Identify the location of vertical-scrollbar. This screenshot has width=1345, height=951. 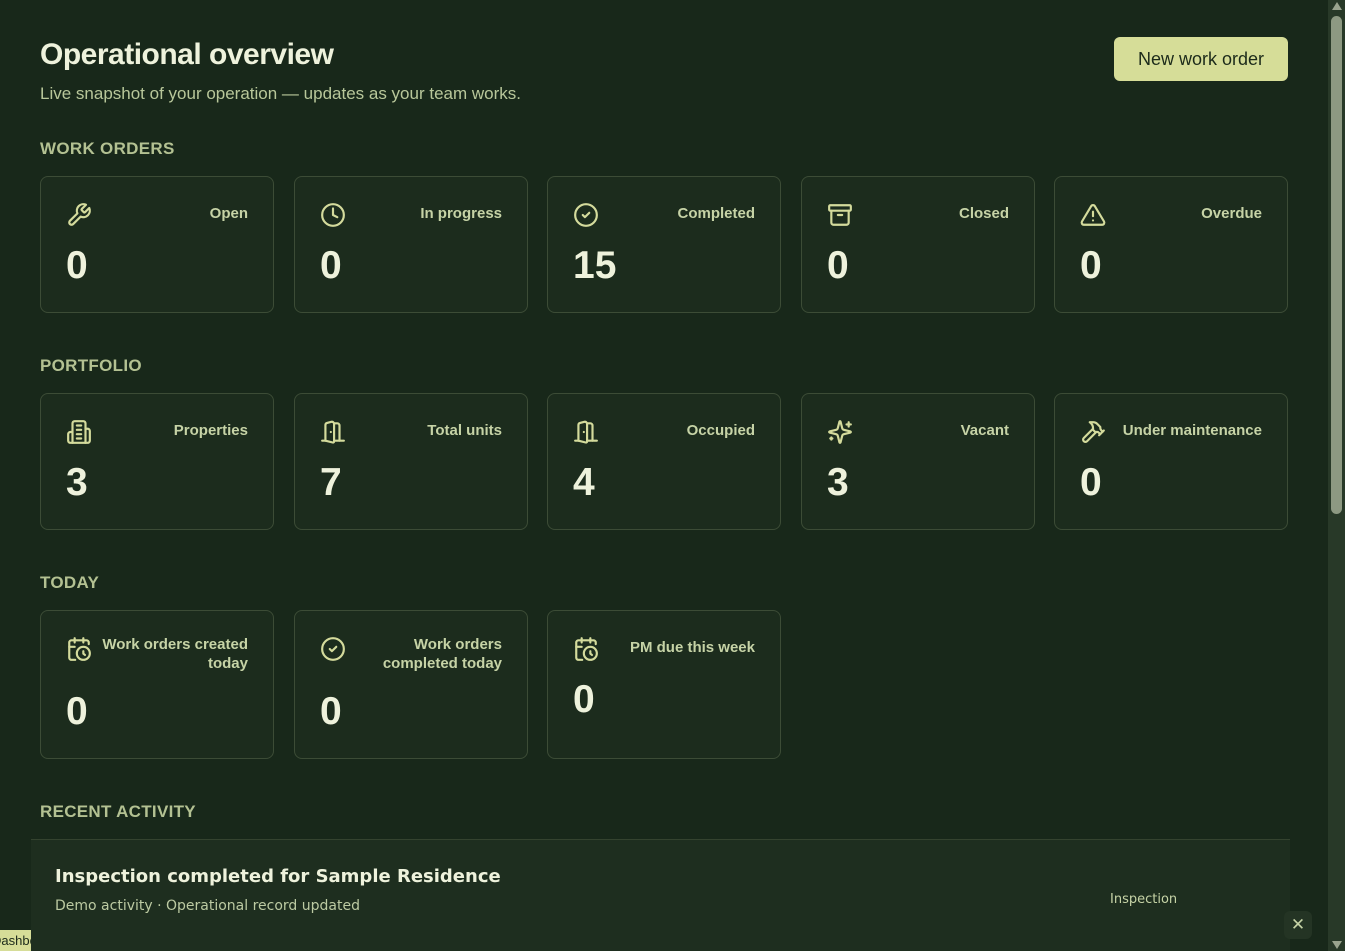
(1336, 475).